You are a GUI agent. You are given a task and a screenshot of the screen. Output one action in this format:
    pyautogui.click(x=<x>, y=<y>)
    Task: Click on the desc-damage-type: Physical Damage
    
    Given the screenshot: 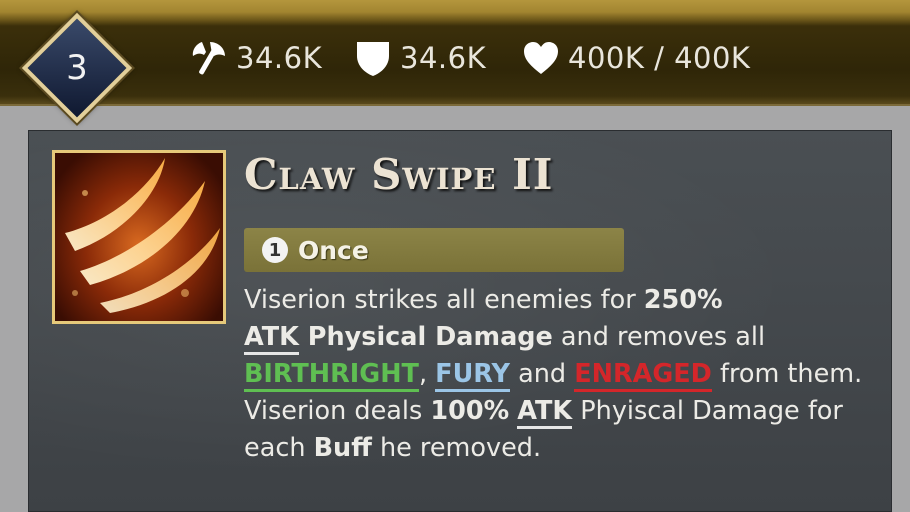 What is the action you would take?
    pyautogui.click(x=425, y=337)
    